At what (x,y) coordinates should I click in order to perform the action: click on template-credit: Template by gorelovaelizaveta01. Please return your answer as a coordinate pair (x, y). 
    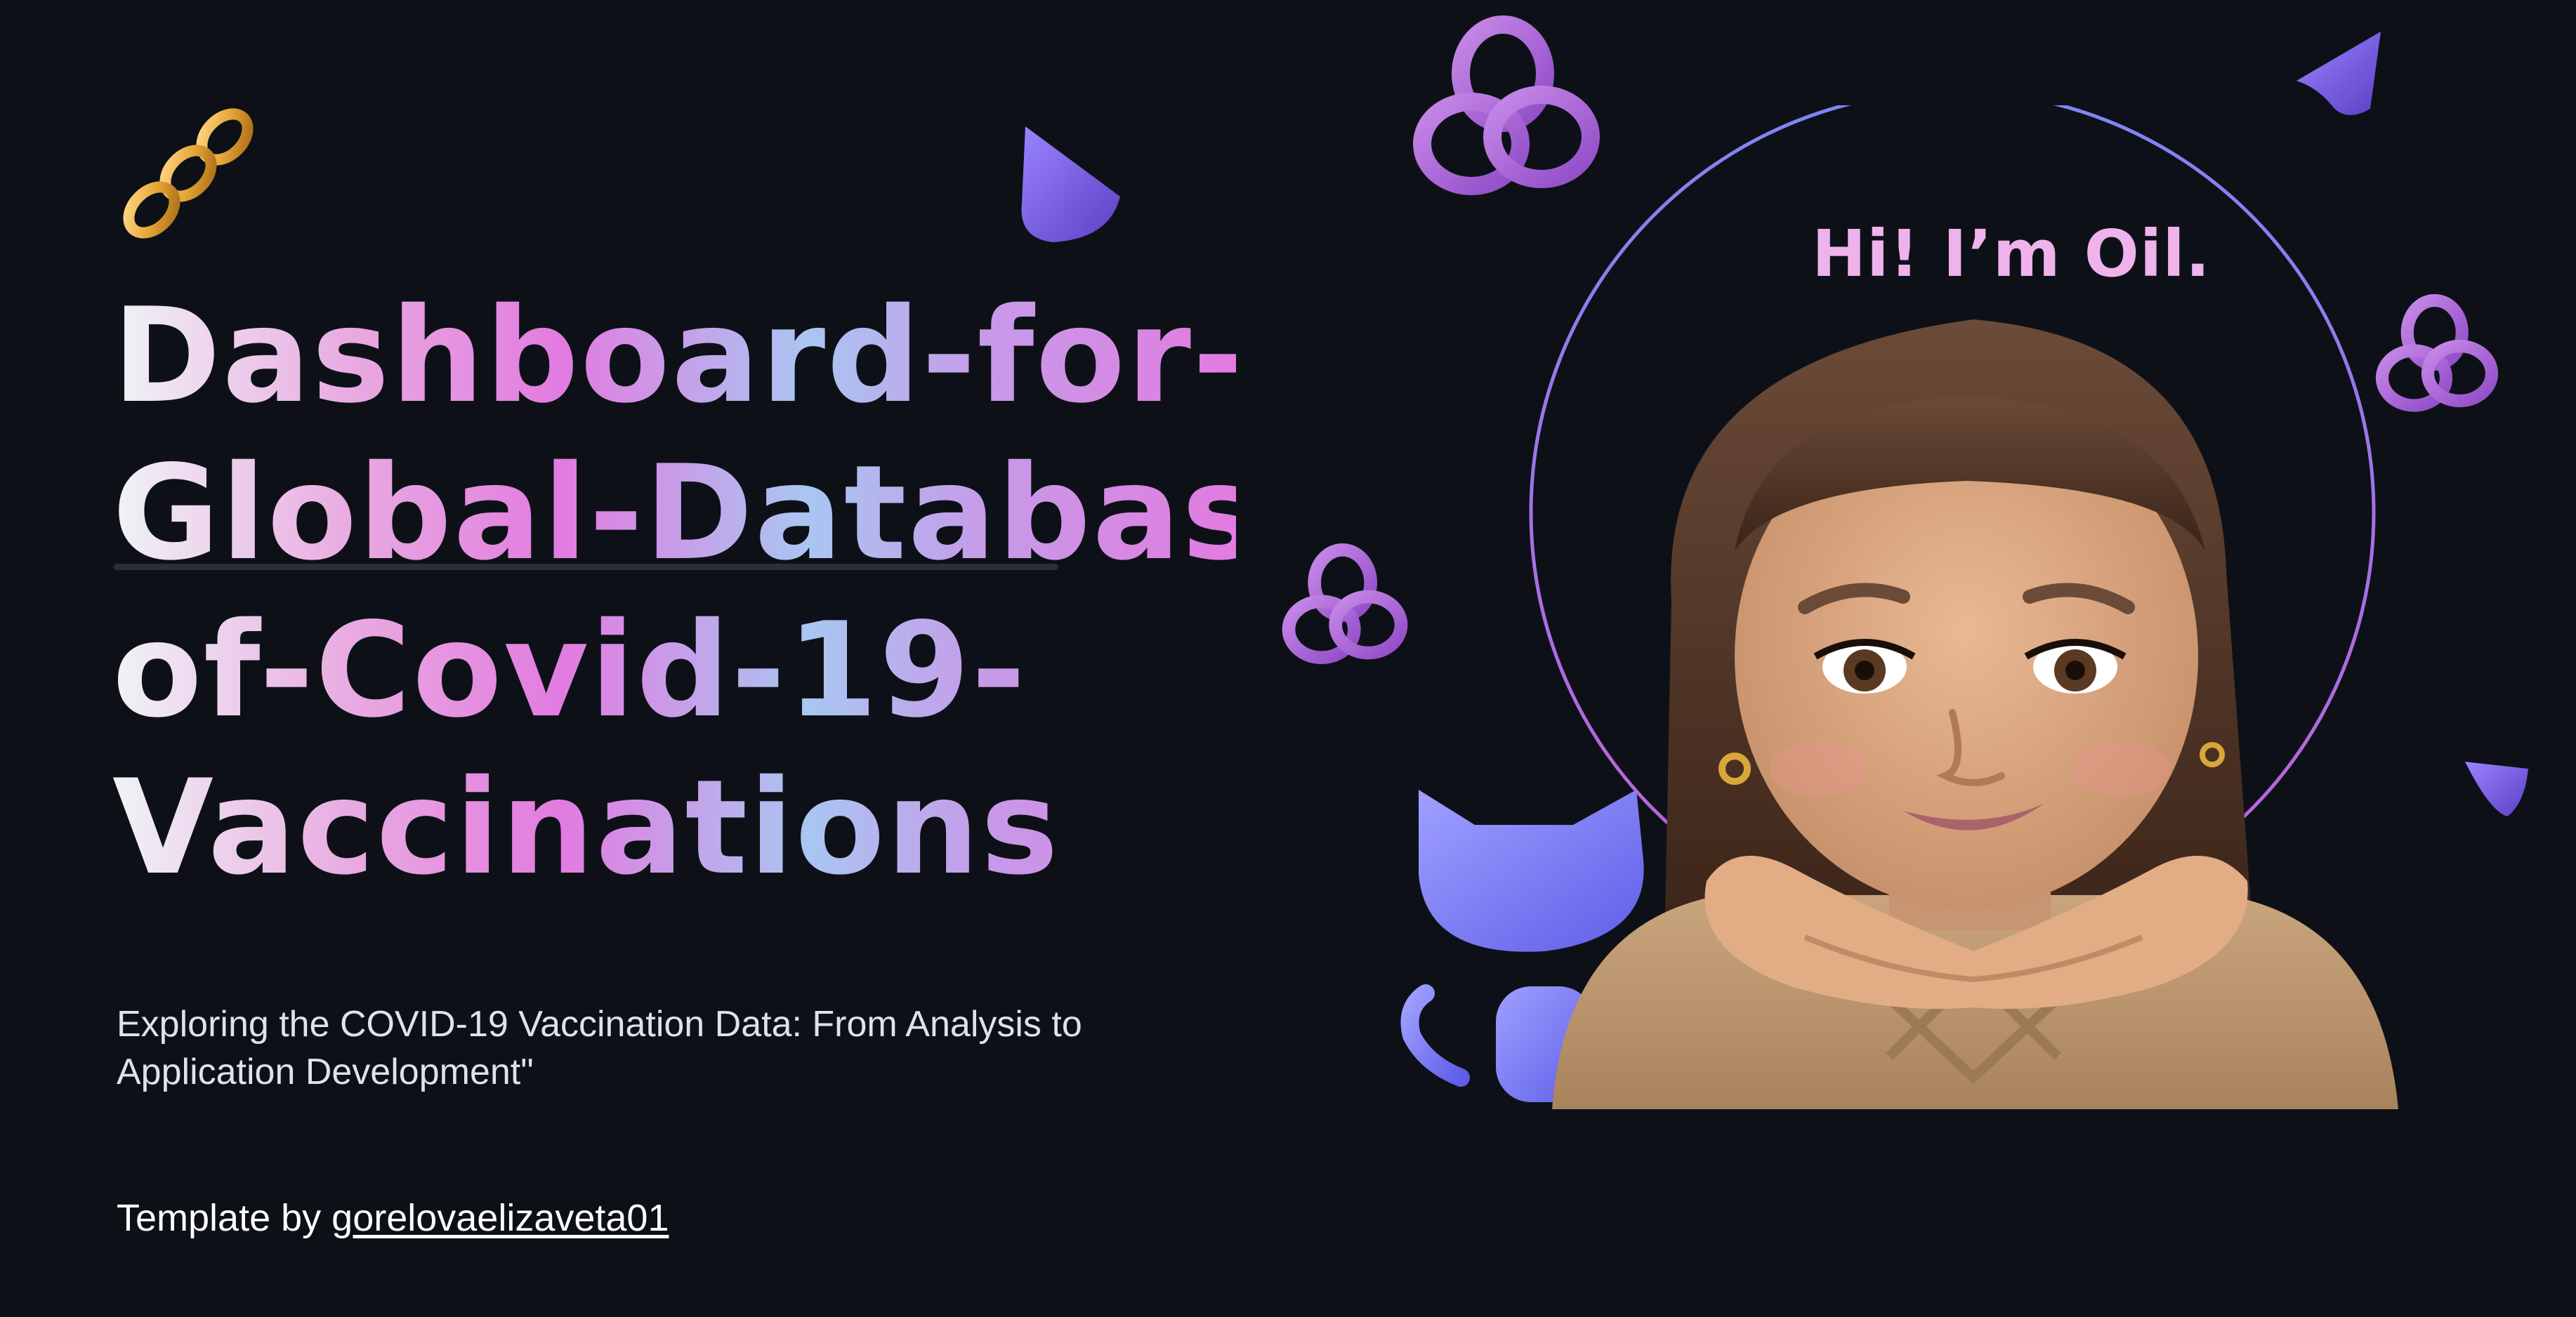
    Looking at the image, I should click on (393, 1218).